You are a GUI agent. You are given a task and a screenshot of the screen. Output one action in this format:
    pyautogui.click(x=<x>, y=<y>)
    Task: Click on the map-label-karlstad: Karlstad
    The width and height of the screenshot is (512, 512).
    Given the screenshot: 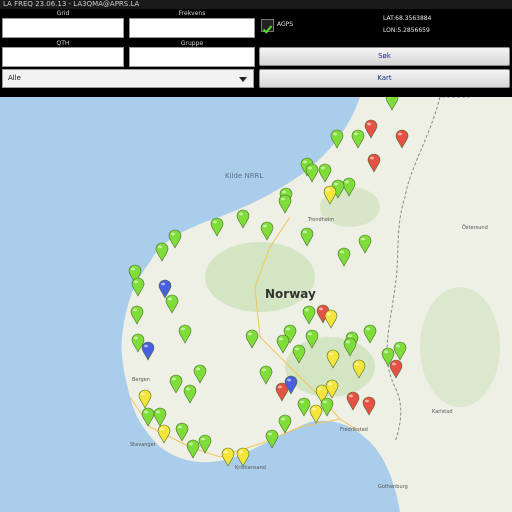 What is the action you would take?
    pyautogui.click(x=442, y=412)
    